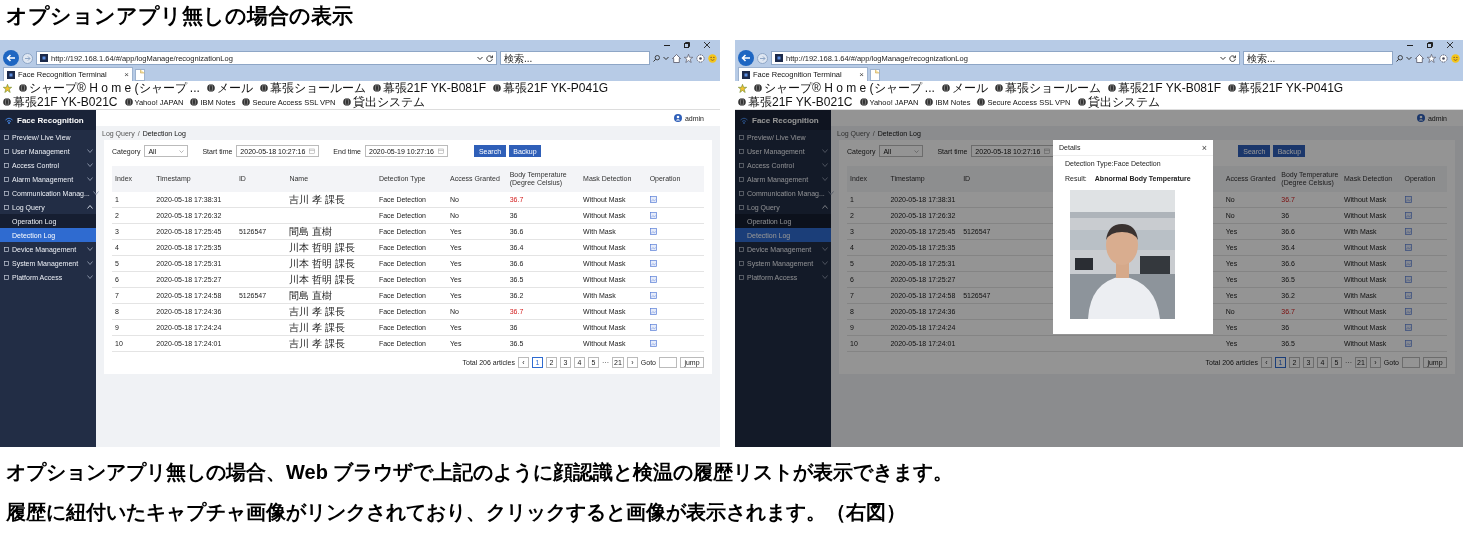  Describe the element at coordinates (1204, 147) in the screenshot. I see `close-button: ×` at that location.